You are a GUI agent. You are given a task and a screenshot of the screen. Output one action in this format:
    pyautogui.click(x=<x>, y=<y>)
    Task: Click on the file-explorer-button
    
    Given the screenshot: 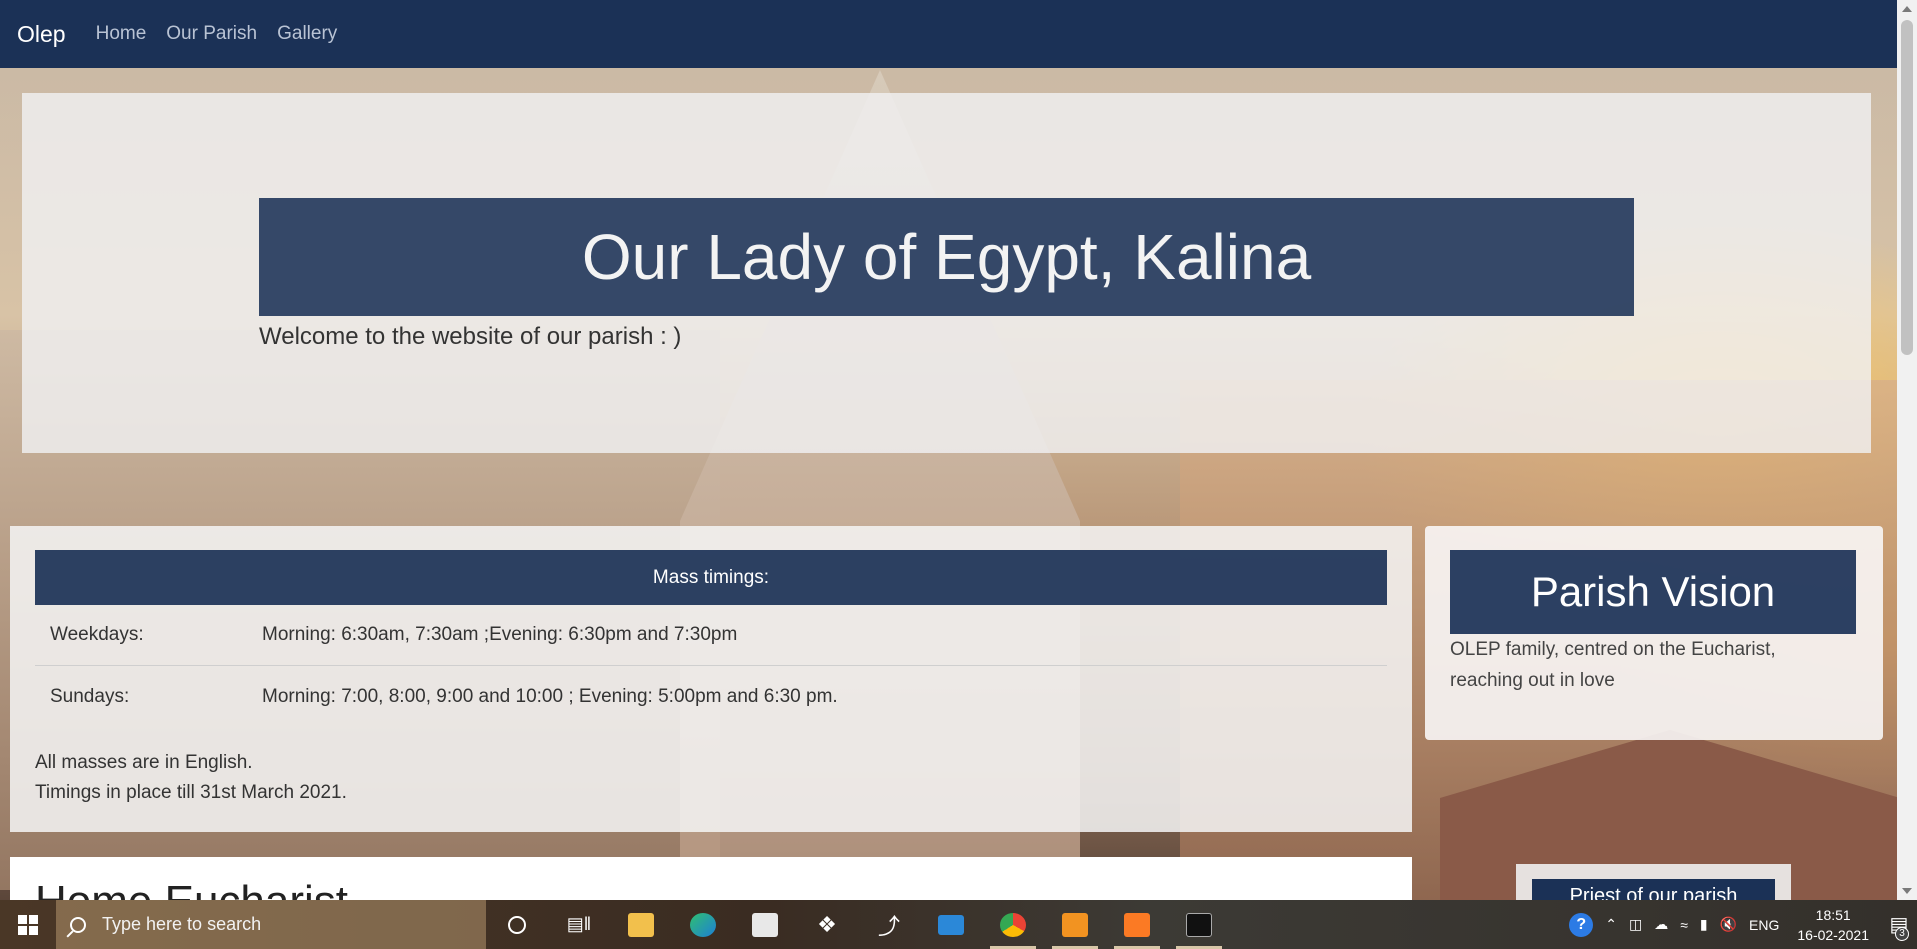 What is the action you would take?
    pyautogui.click(x=641, y=924)
    